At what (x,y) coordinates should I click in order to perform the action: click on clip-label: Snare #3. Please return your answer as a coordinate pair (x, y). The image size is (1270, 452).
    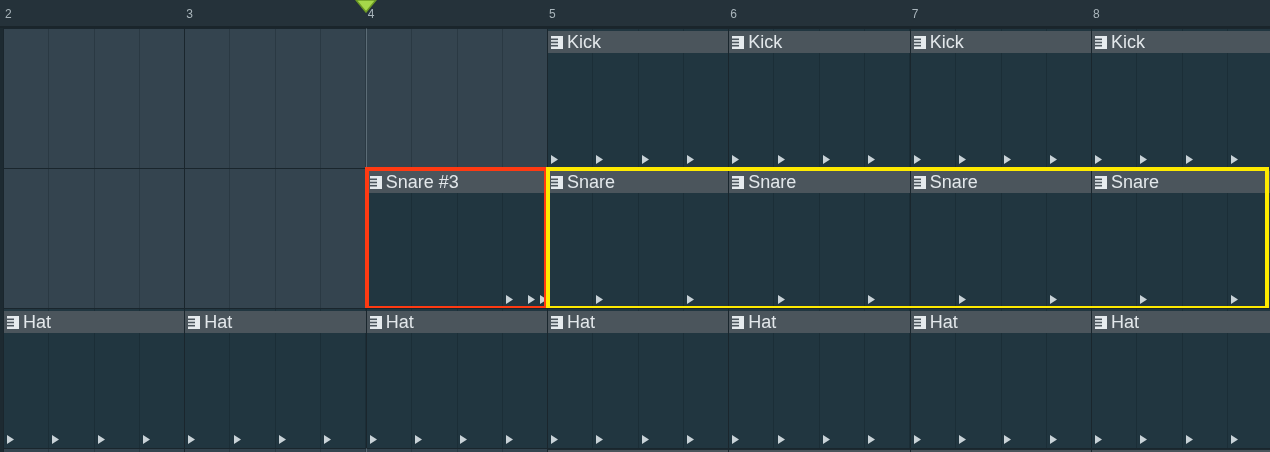
    Looking at the image, I should click on (422, 182).